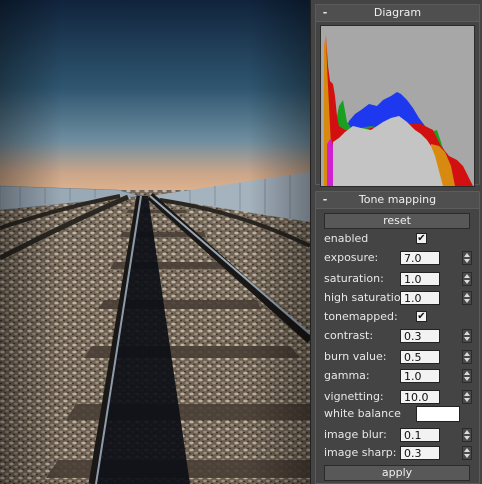 This screenshot has width=482, height=484. I want to click on gamma-row: gamma: 1.0, so click(399, 376).